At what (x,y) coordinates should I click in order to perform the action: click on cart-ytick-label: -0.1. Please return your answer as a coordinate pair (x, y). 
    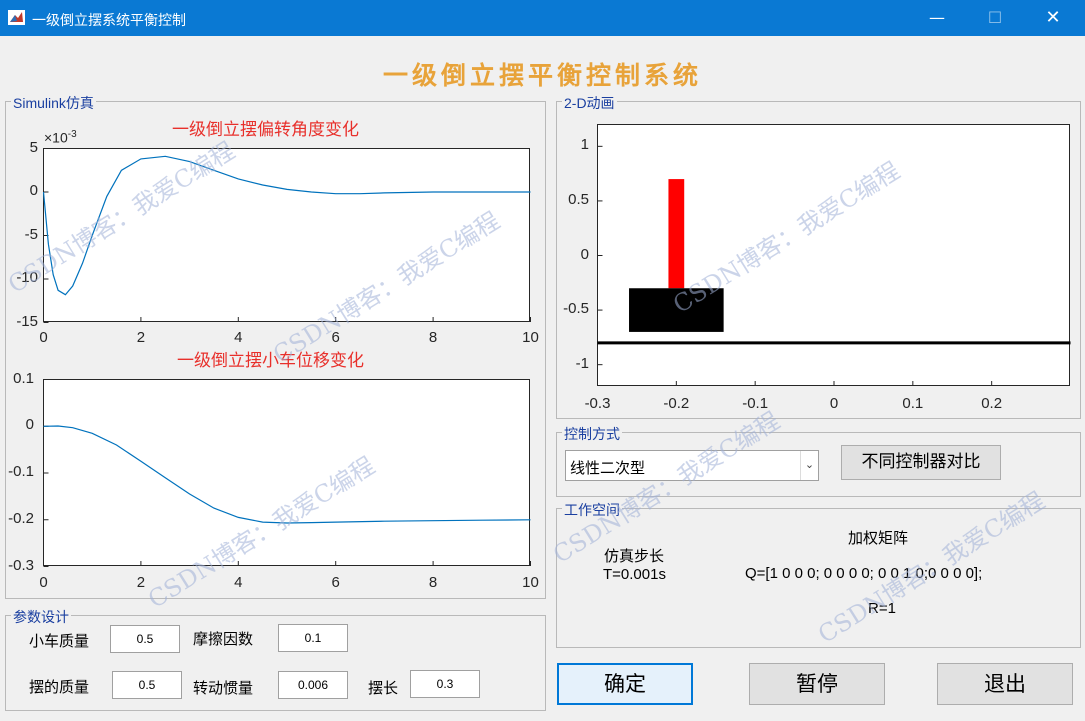
    Looking at the image, I should click on (21, 471).